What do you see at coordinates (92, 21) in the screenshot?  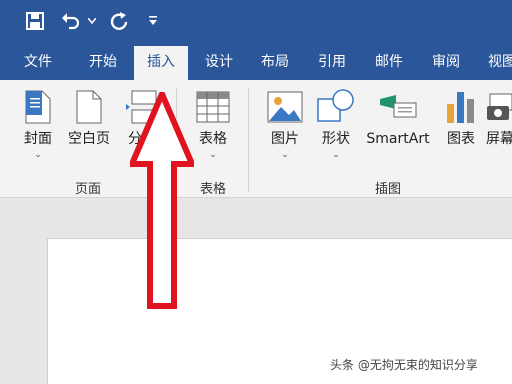 I see `undo-dropdown-icon` at bounding box center [92, 21].